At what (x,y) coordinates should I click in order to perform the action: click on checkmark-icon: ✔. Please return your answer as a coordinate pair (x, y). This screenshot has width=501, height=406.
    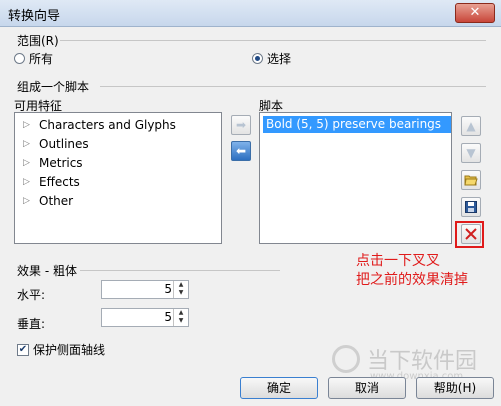
    Looking at the image, I should click on (23, 349).